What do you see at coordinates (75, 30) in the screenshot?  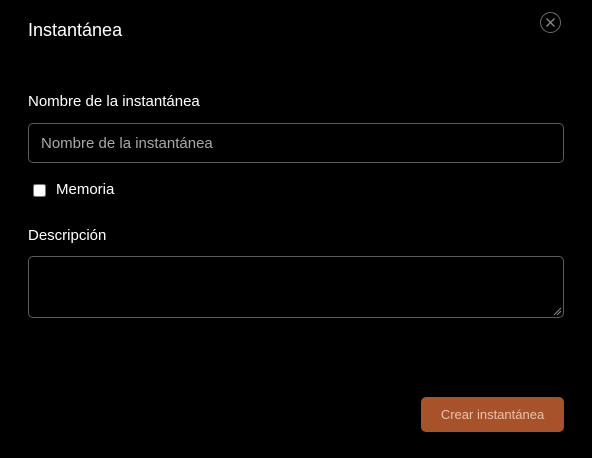 I see `dialog-title: Instantánea` at bounding box center [75, 30].